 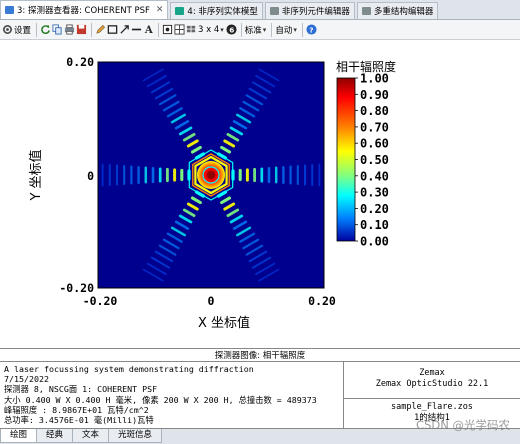 What do you see at coordinates (211, 175) in the screenshot?
I see `psf-core-center` at bounding box center [211, 175].